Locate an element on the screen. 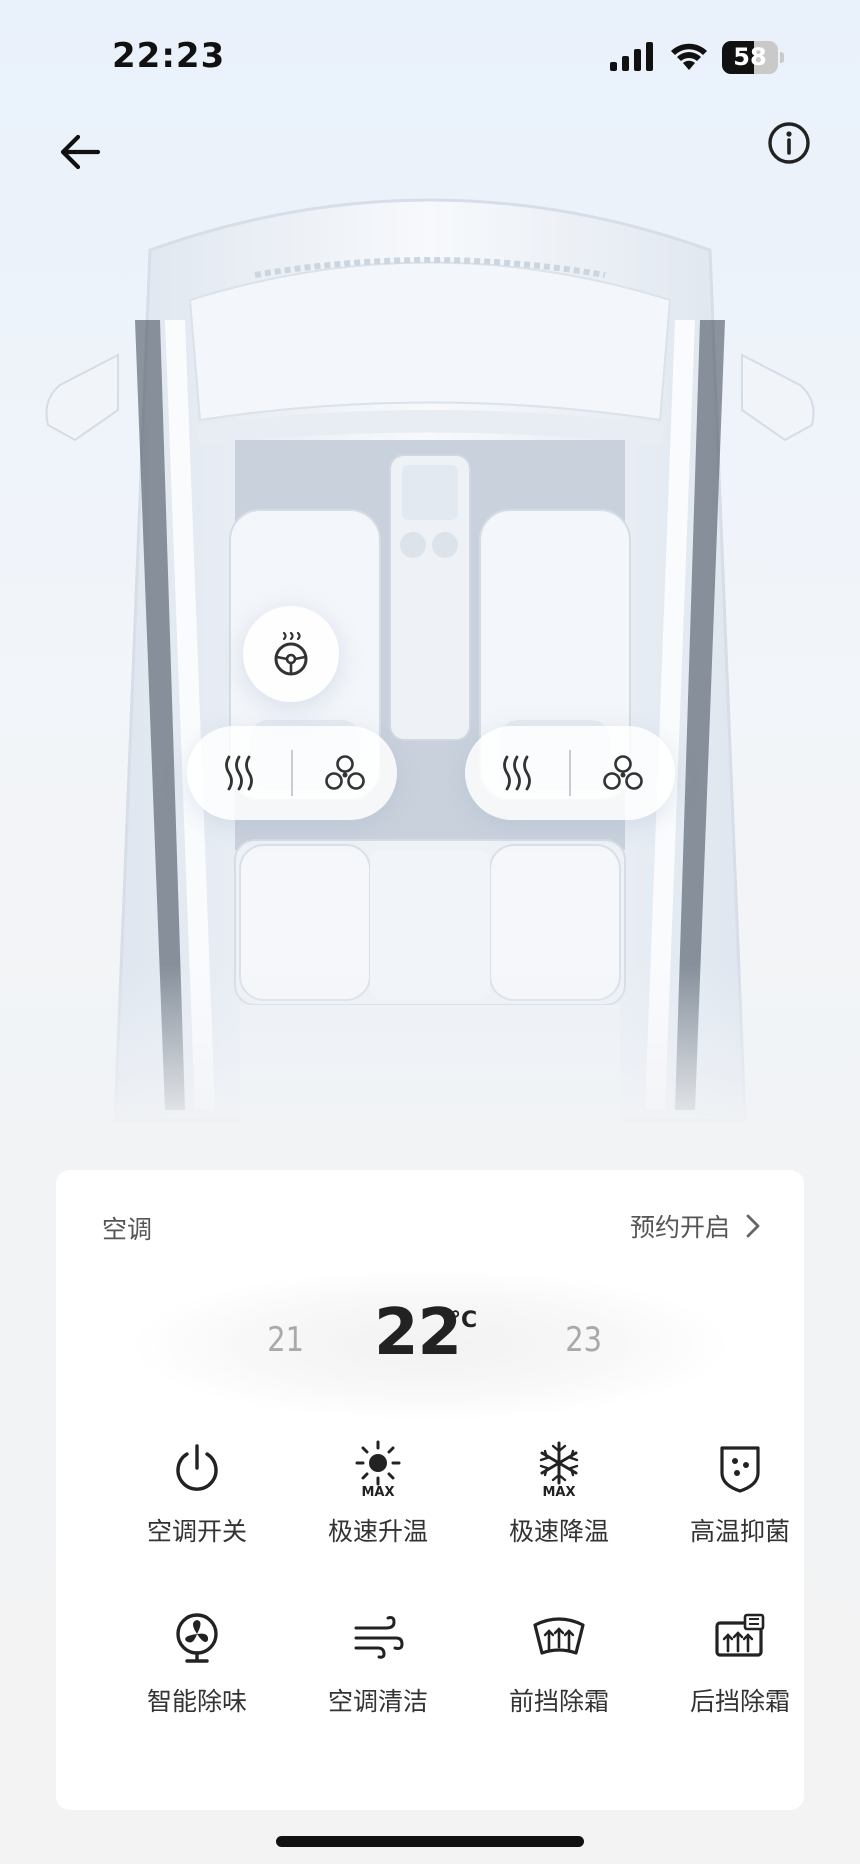  shield-sterilize-icon is located at coordinates (740, 1469).